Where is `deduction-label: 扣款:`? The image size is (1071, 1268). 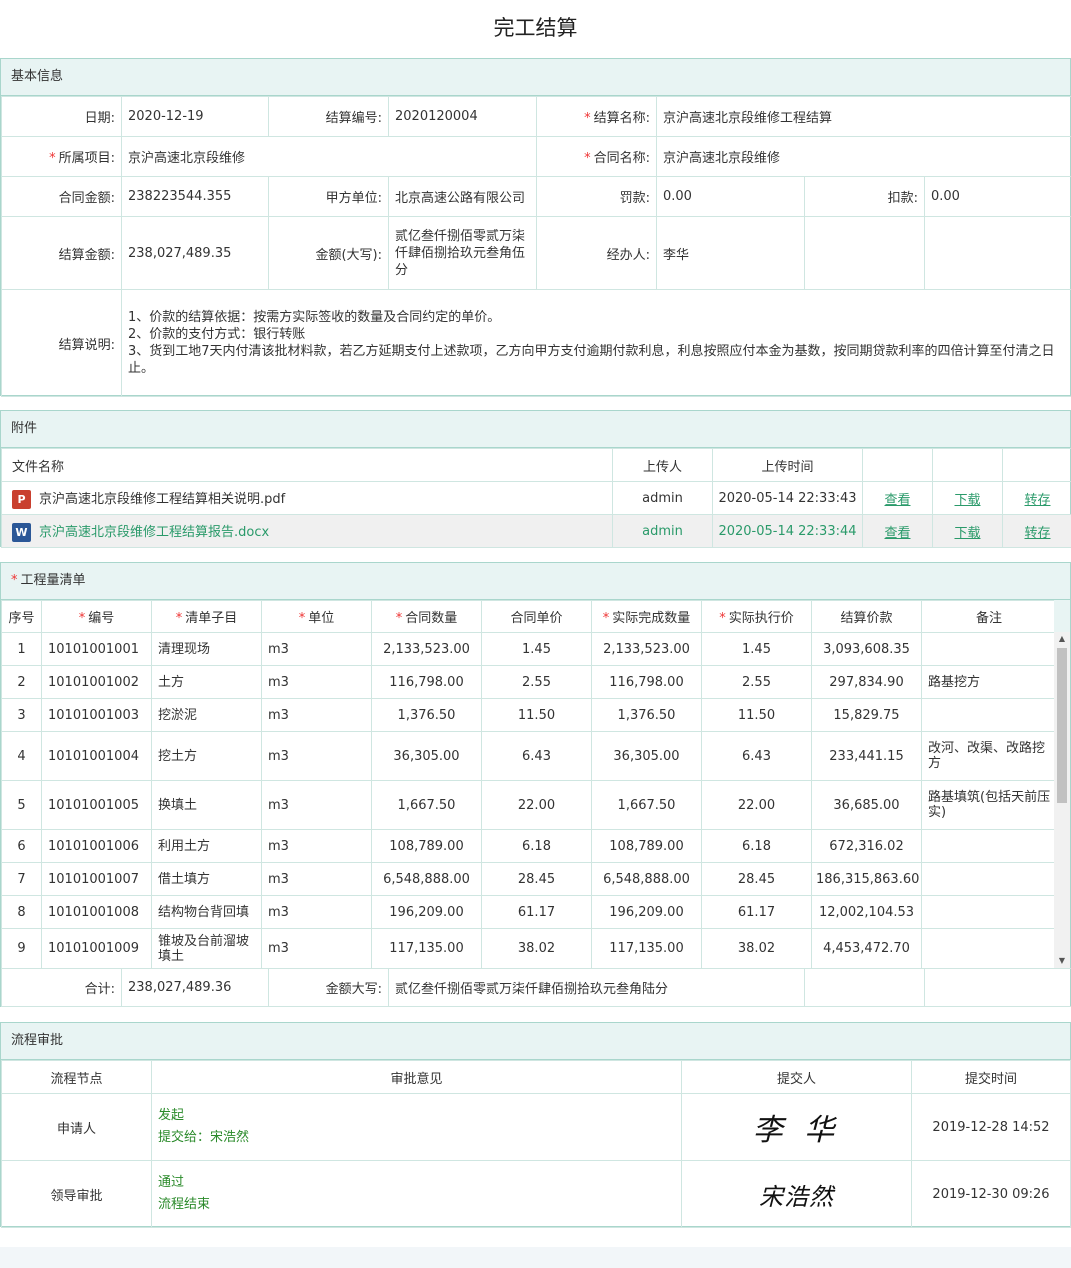
deduction-label: 扣款: is located at coordinates (864, 196).